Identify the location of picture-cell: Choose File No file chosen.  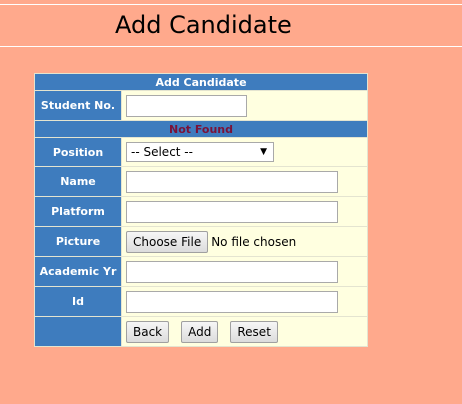
(244, 241).